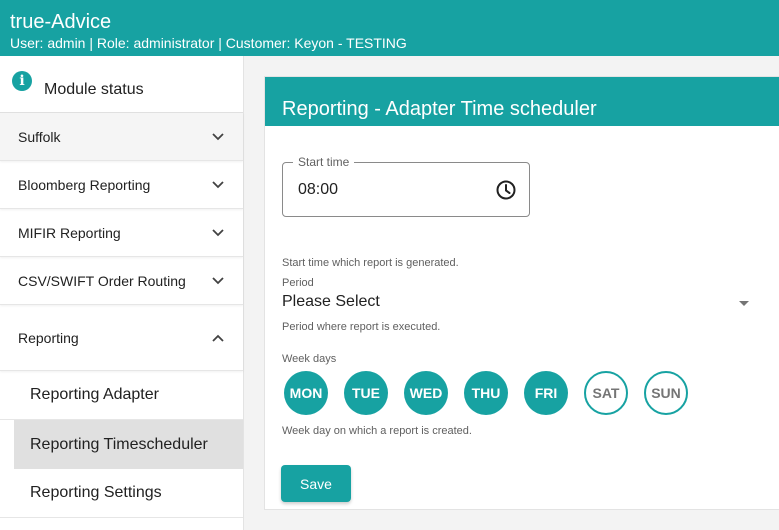  I want to click on sidebar-item-reporting: Reporting, so click(121, 338).